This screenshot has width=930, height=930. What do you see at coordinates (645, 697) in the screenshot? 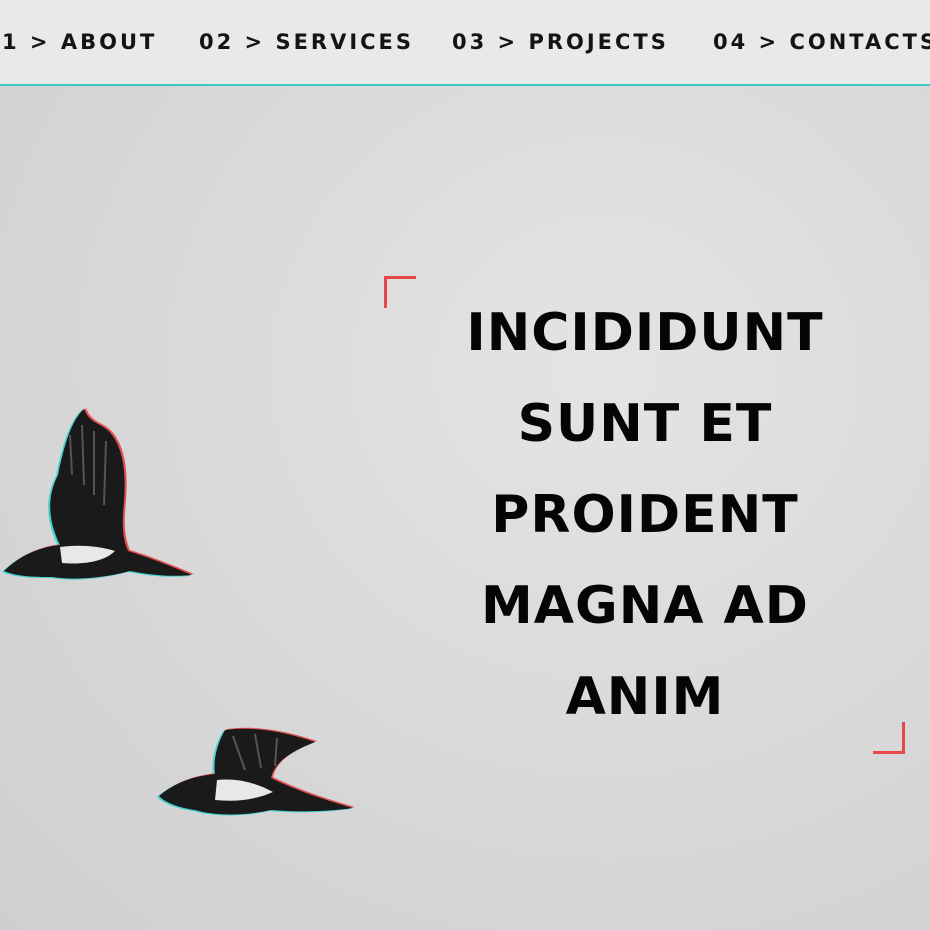
I see `headline-line: ANIM` at bounding box center [645, 697].